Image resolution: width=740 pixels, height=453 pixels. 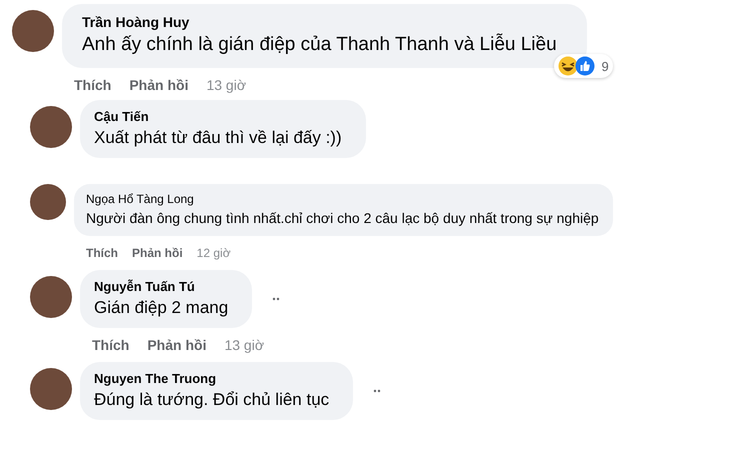 I want to click on comment-text: Anh ấy chính là gián điệp của Thanh Thanh và Liễu Liều, so click(x=319, y=45).